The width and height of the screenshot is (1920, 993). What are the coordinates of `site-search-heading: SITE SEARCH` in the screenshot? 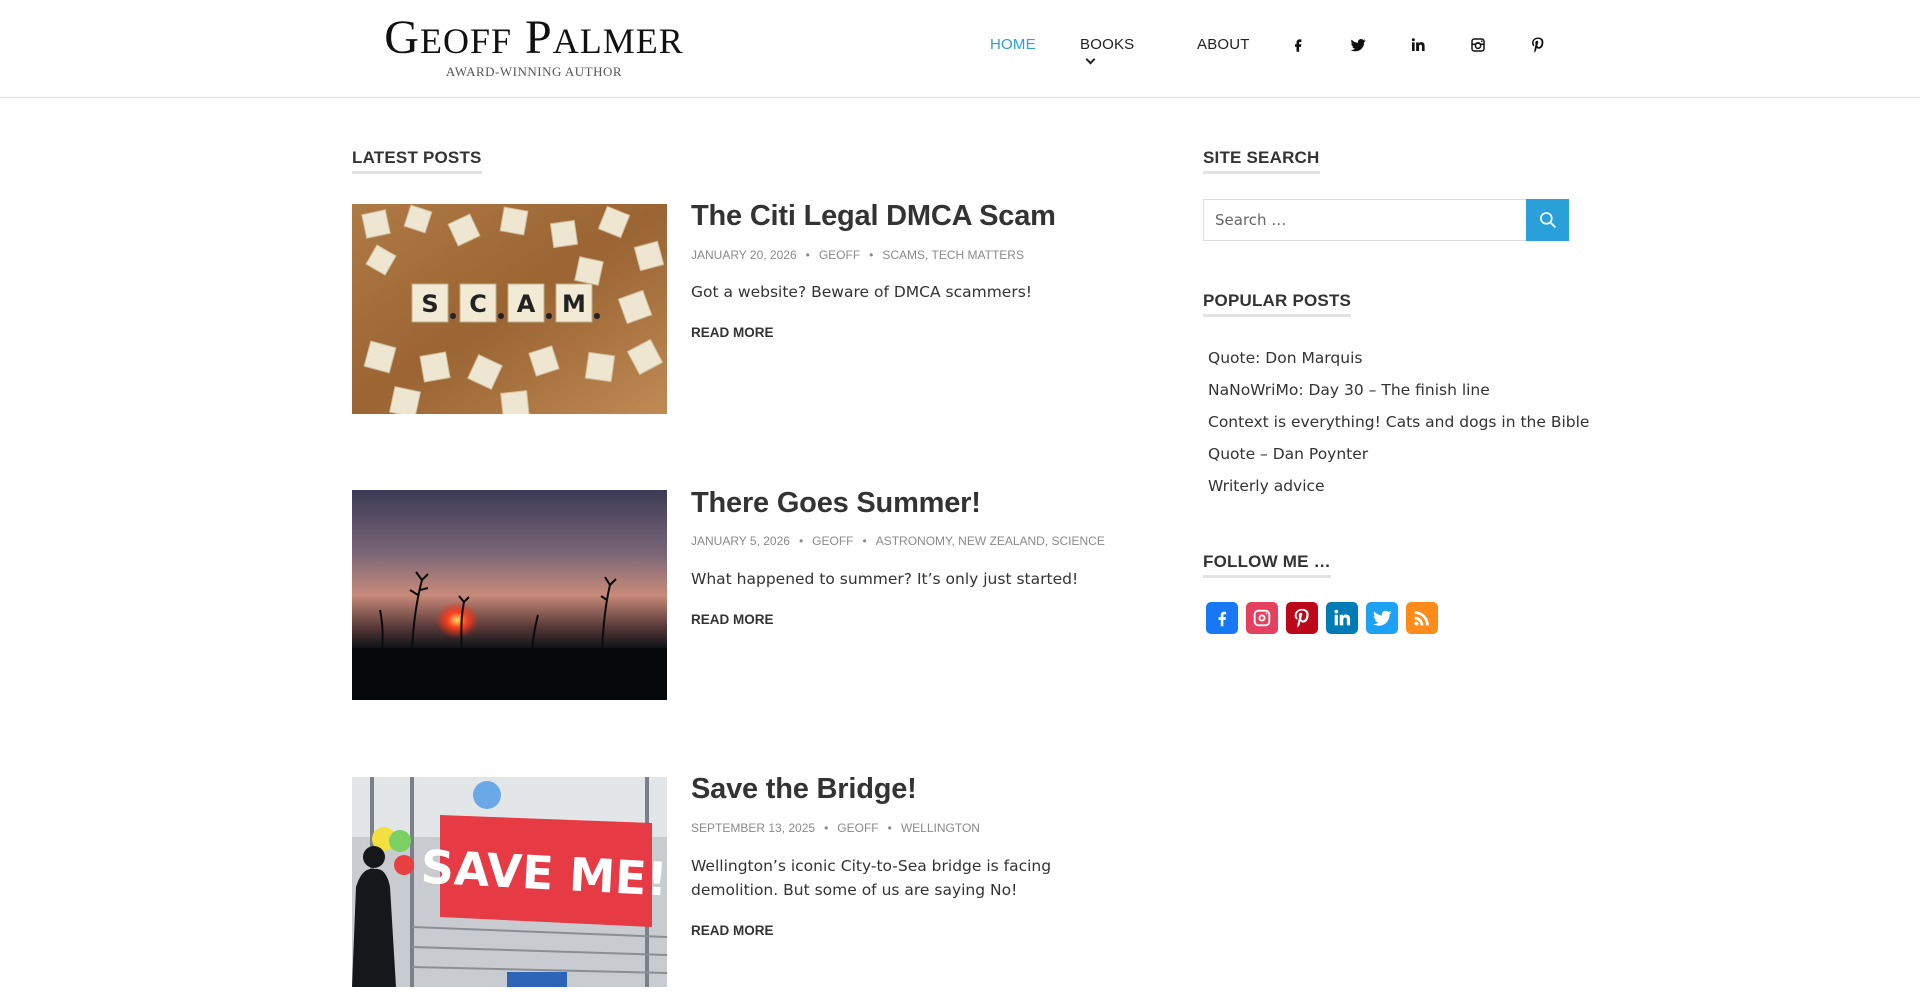 It's located at (1261, 161).